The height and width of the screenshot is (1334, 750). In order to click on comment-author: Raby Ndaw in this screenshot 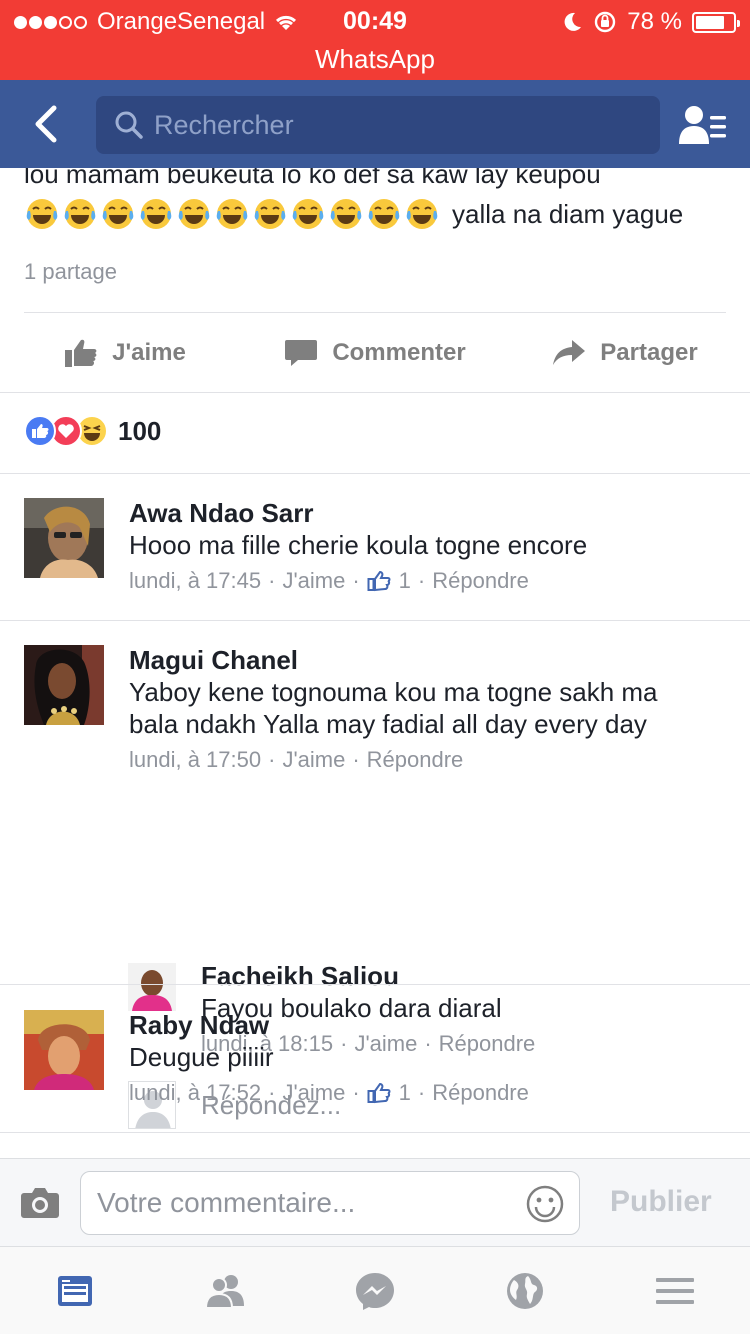, I will do `click(329, 1025)`.